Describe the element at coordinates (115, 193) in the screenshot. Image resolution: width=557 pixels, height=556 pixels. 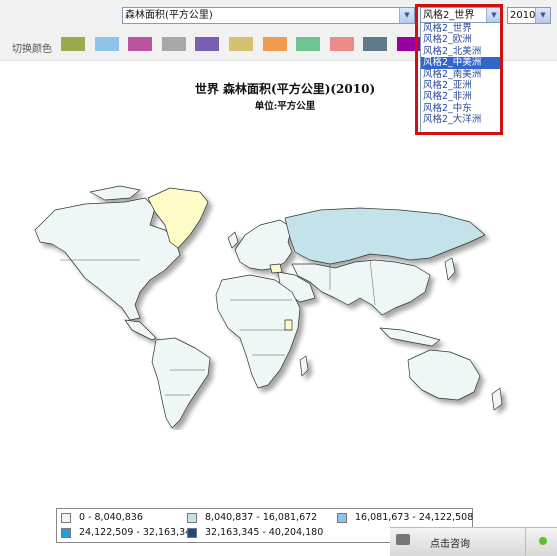
I see `arctic-islands-region` at that location.